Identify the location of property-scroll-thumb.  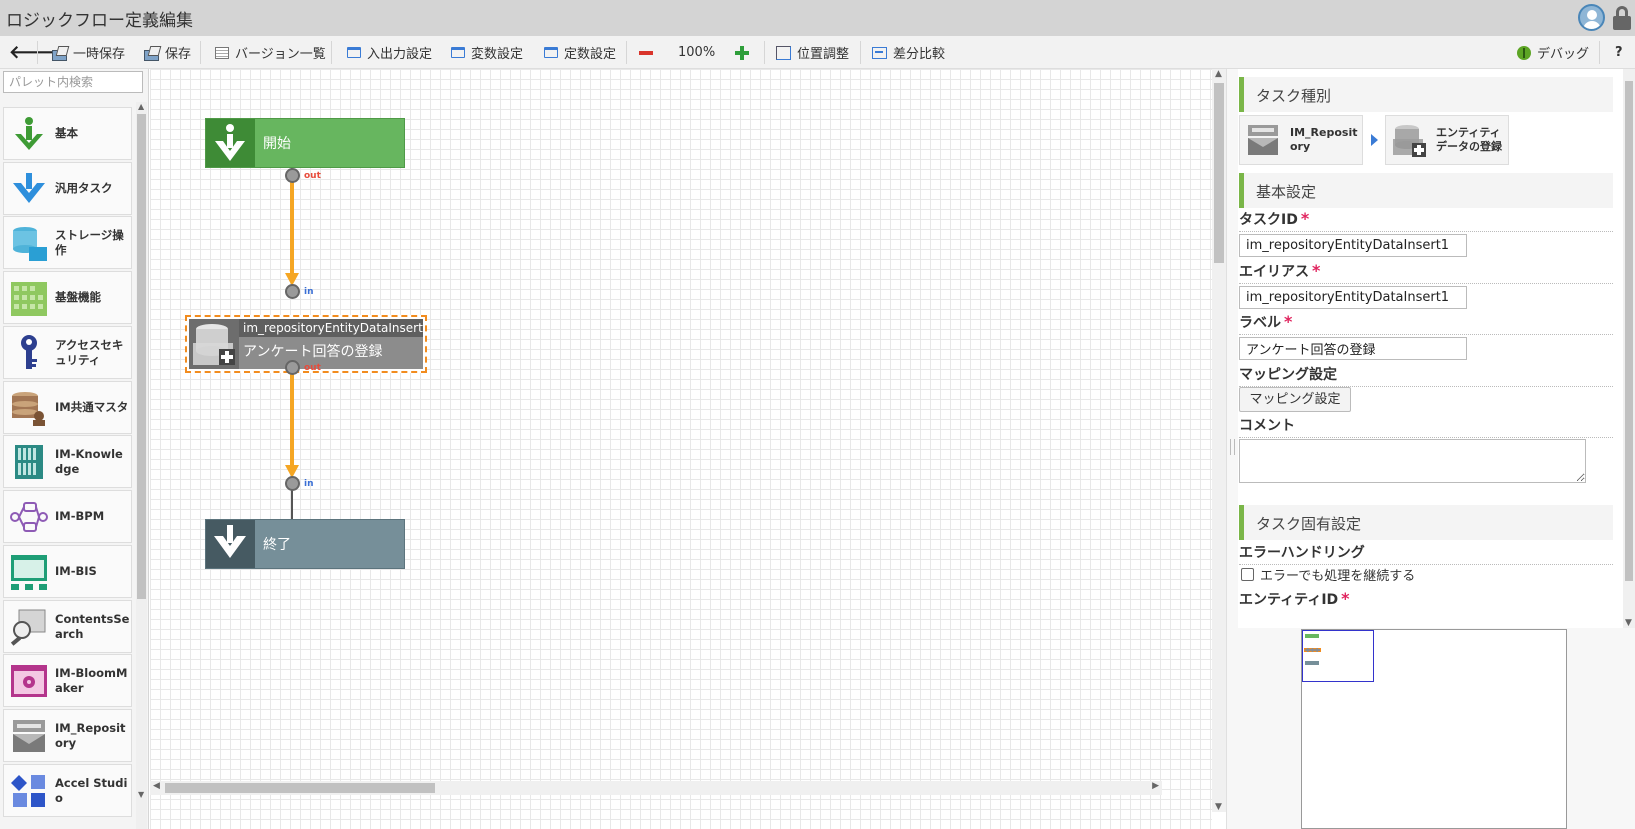
(1629, 331).